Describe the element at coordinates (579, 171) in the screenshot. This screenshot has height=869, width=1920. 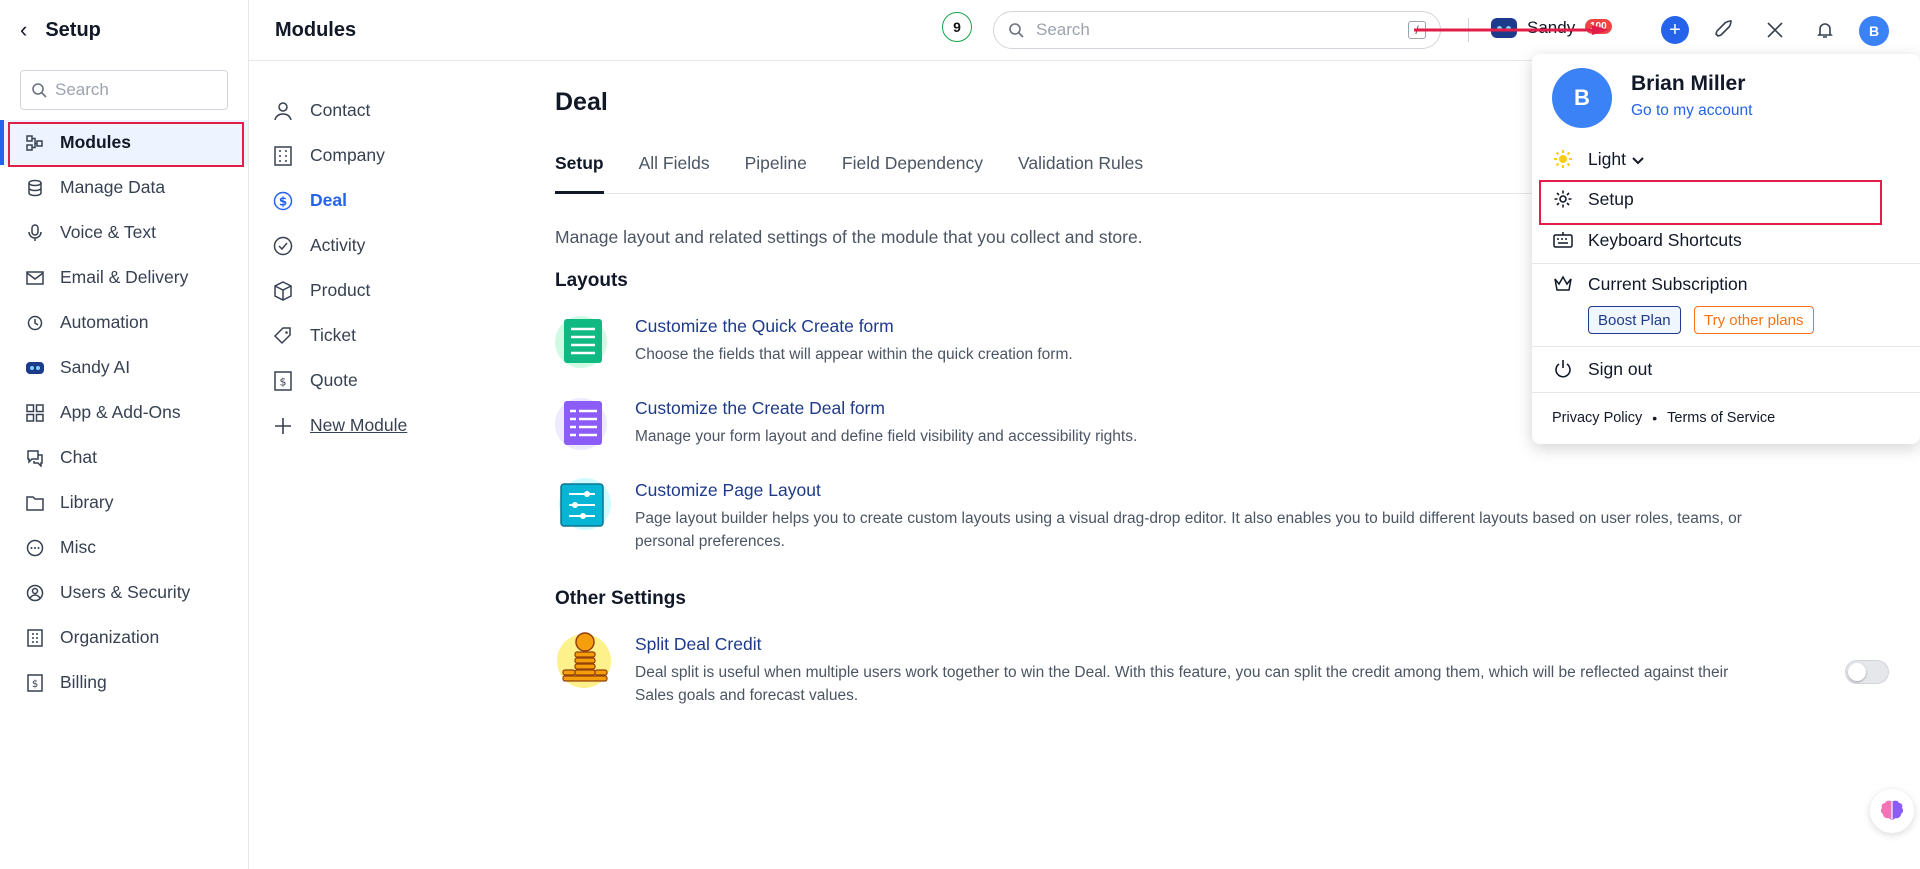
I see `tab-setup: Setup` at that location.